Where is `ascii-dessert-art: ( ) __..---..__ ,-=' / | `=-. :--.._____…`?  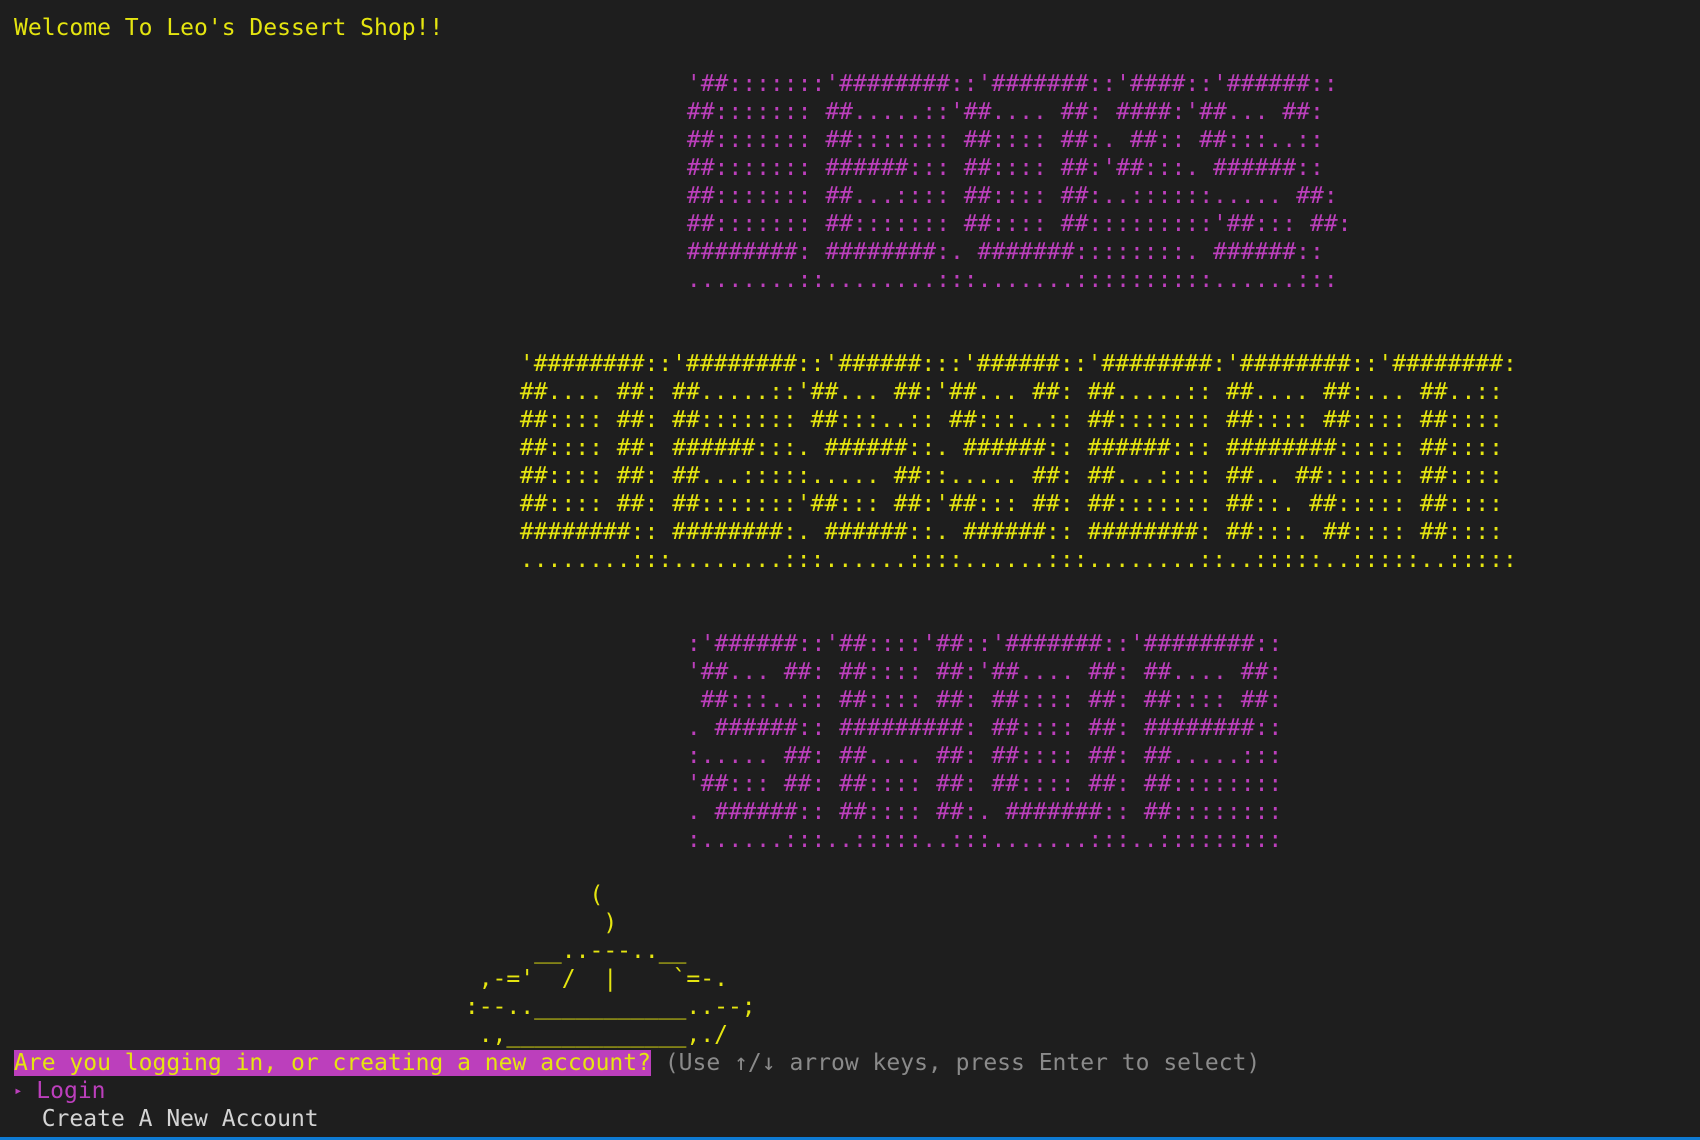
ascii-dessert-art: ( ) __..---..__ ,-=' / | `=-. :--.._____… is located at coordinates (610, 965).